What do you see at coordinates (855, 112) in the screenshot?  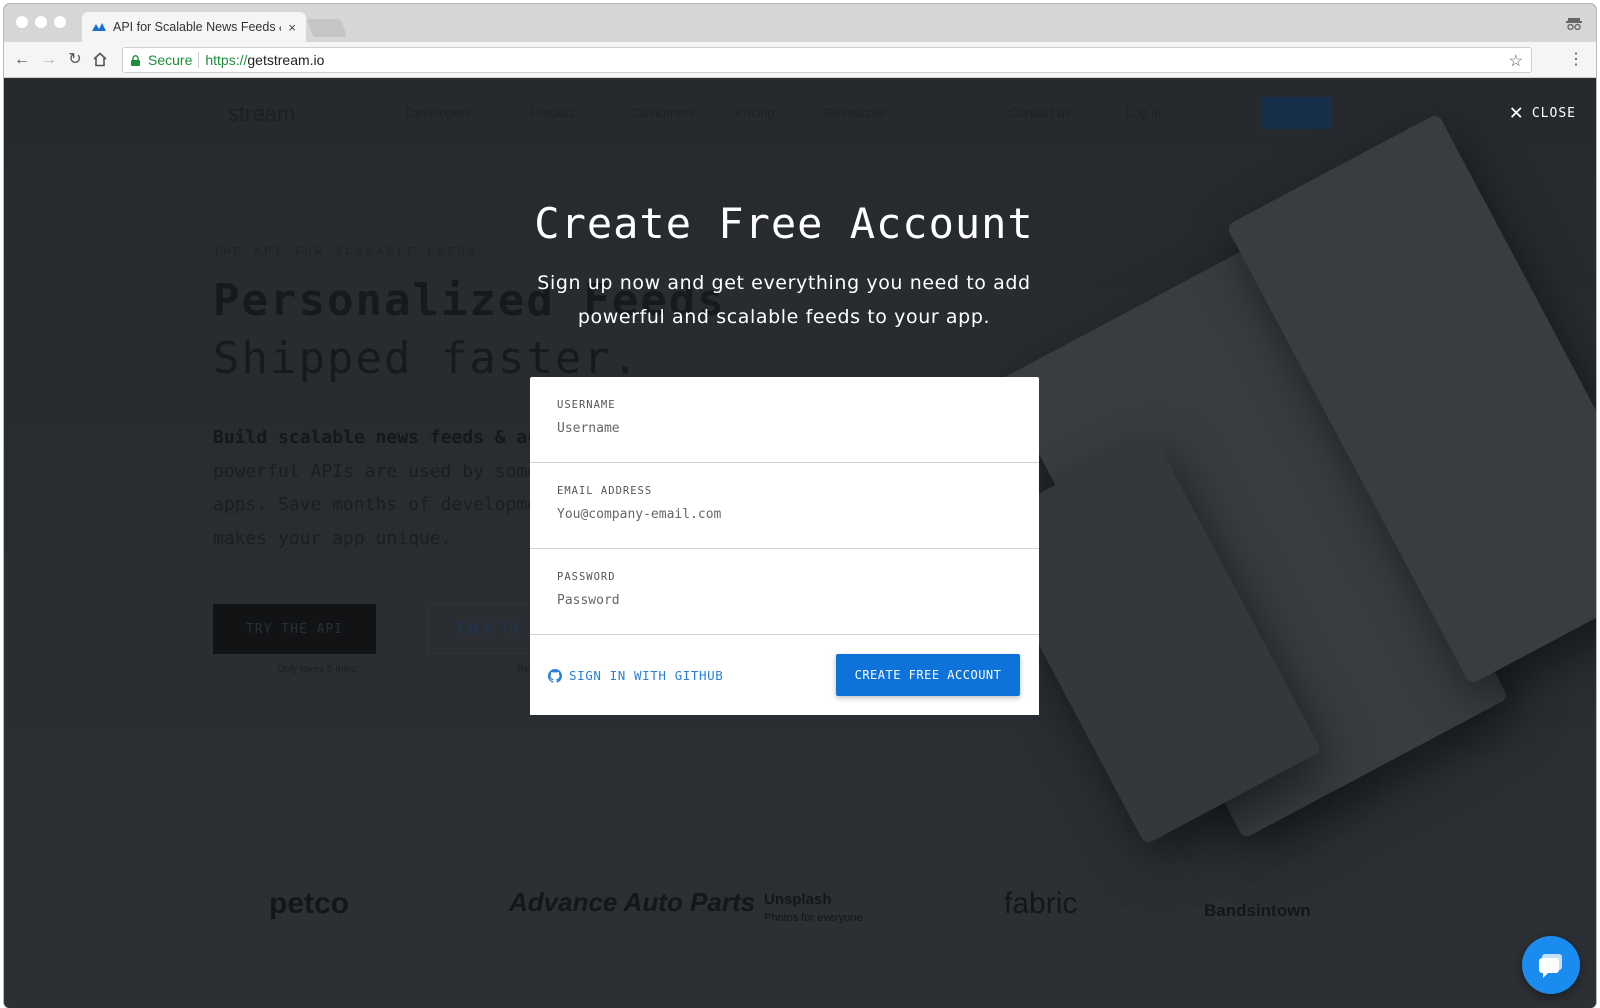 I see `nav-resources: Resources` at bounding box center [855, 112].